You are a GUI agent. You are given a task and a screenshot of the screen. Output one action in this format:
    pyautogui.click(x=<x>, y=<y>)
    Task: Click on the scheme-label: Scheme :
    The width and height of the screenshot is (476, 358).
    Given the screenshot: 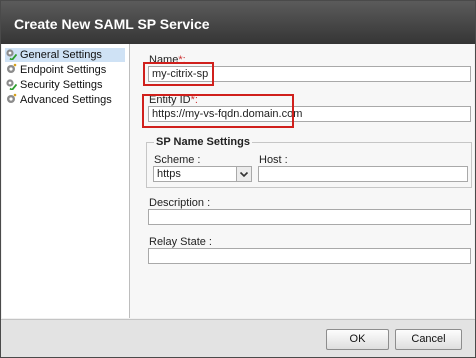 What is the action you would take?
    pyautogui.click(x=177, y=160)
    